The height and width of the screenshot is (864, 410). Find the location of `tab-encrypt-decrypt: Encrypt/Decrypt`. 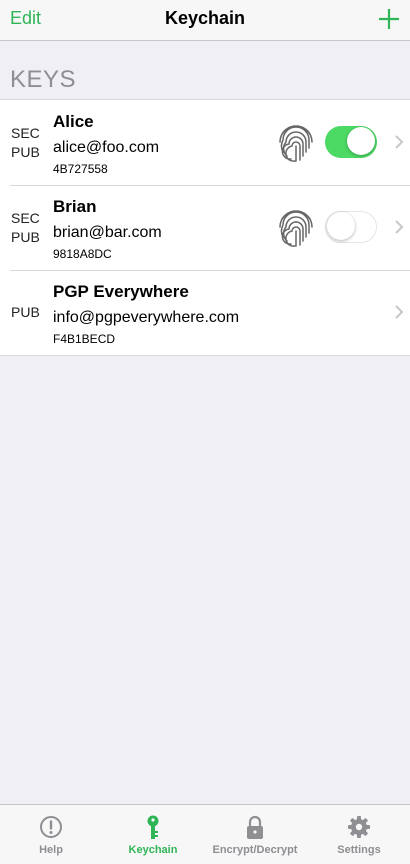

tab-encrypt-decrypt: Encrypt/Decrypt is located at coordinates (255, 834).